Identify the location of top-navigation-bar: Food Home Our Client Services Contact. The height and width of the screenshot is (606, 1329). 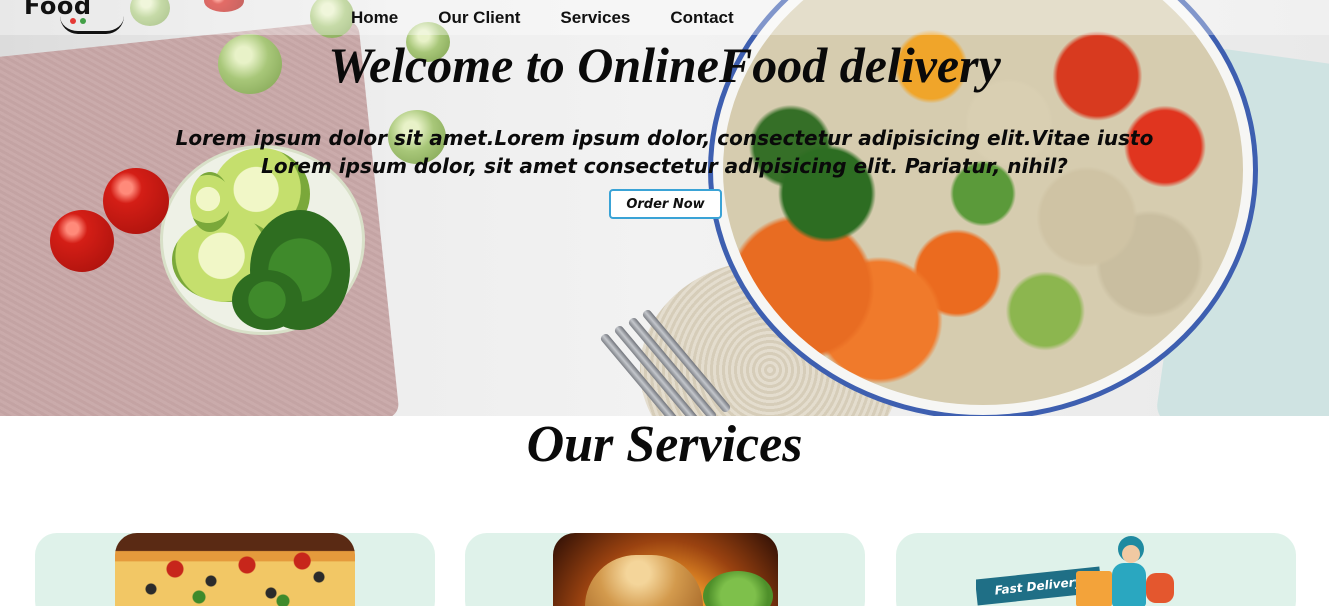
(664, 17).